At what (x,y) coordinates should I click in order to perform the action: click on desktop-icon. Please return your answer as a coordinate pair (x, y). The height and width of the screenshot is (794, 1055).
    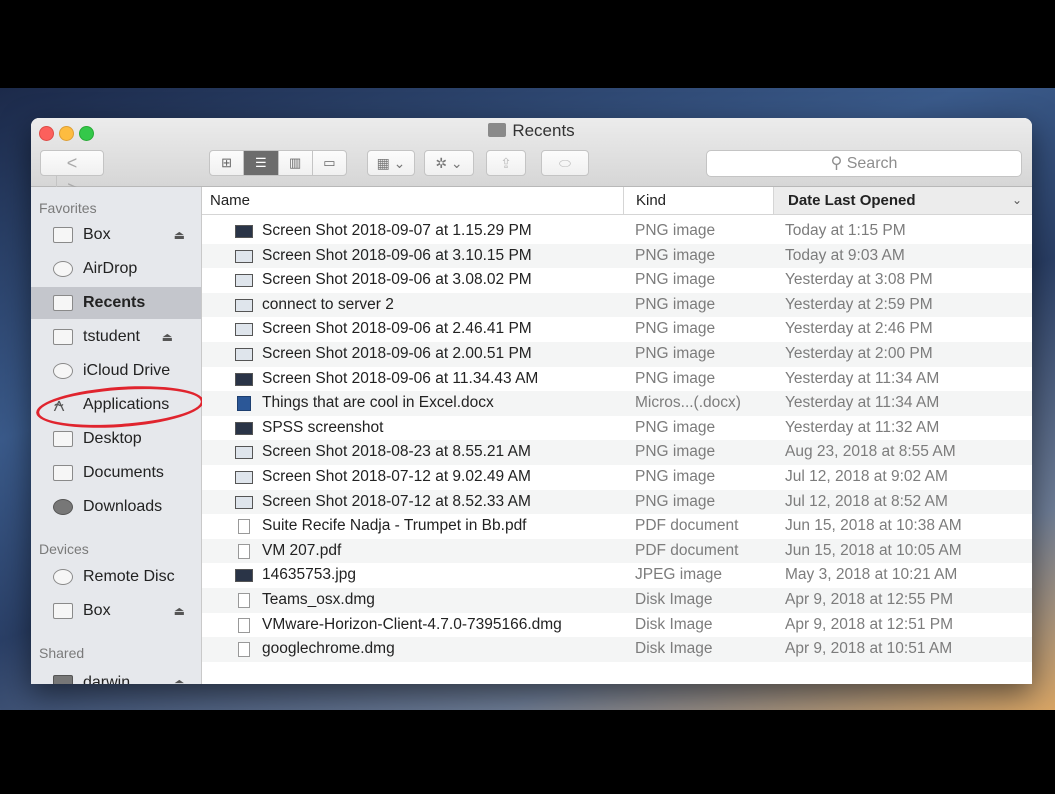
    Looking at the image, I should click on (63, 439).